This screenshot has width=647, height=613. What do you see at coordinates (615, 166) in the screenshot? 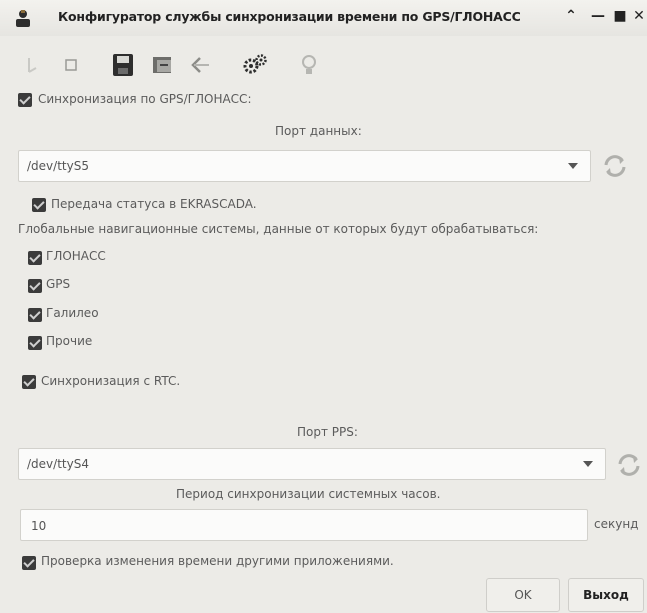
I see `refresh-port-icon` at bounding box center [615, 166].